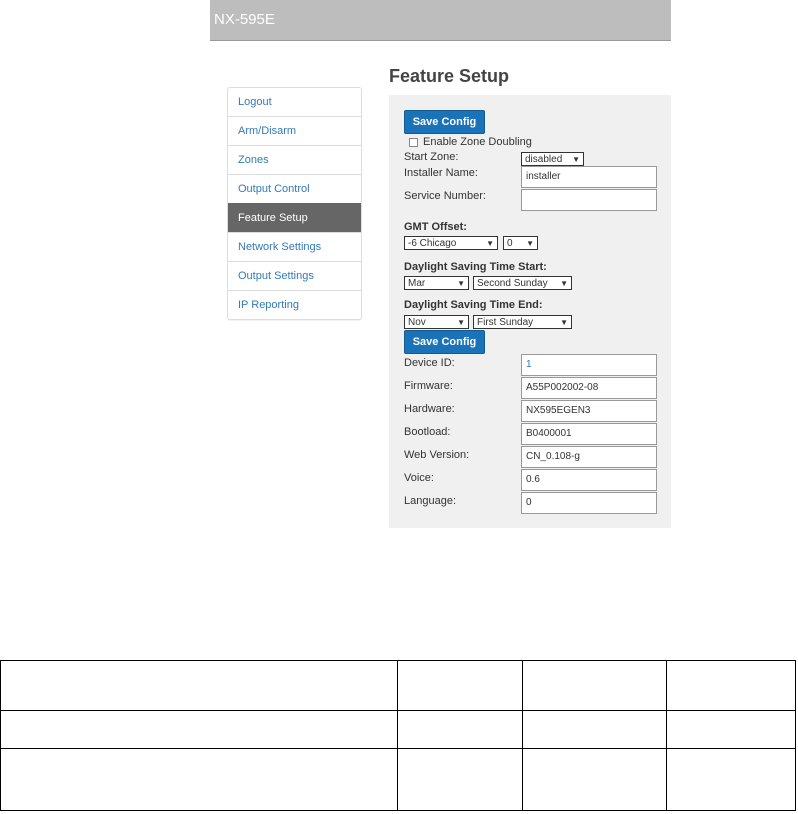 Image resolution: width=798 pixels, height=814 pixels. I want to click on voice-label: Voice:, so click(419, 478).